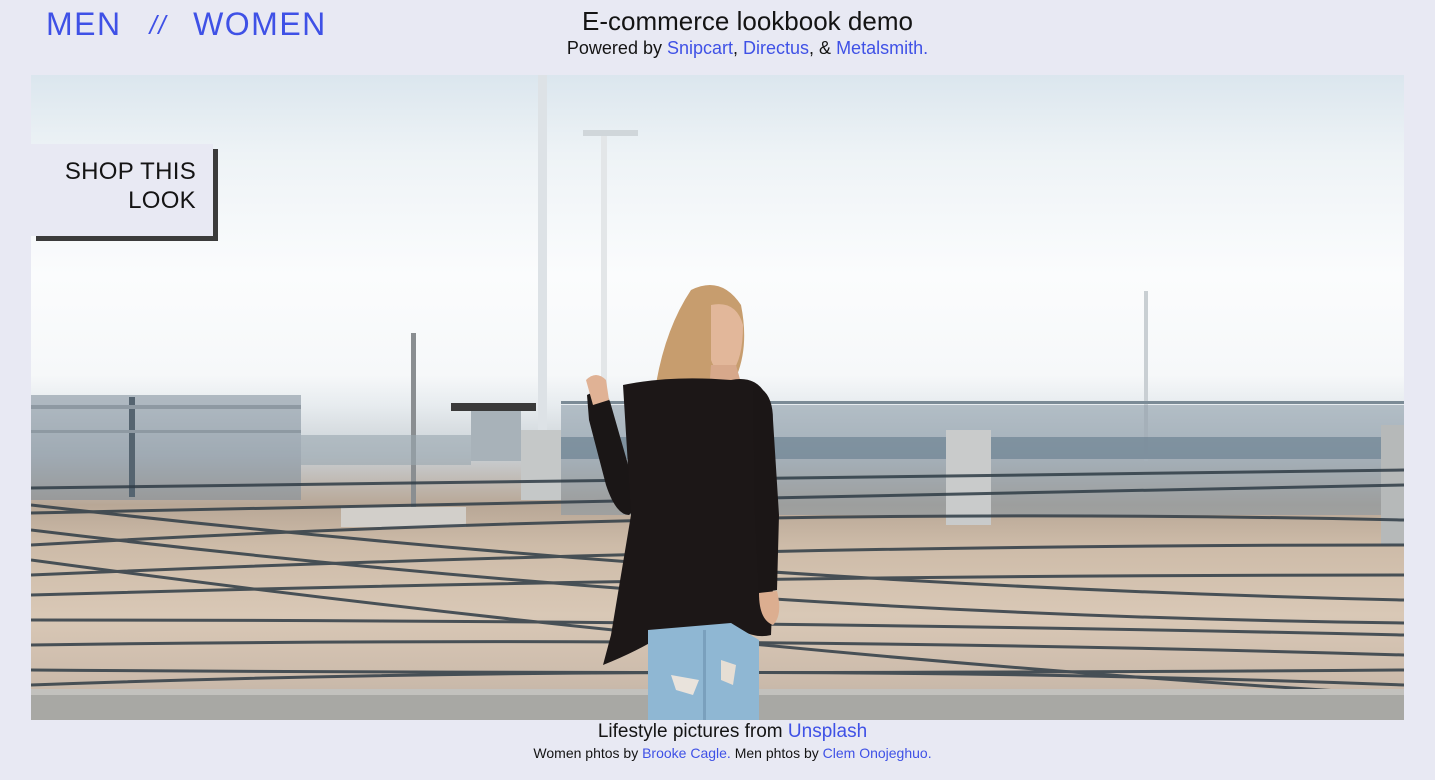  What do you see at coordinates (877, 753) in the screenshot?
I see `clem-onojeghuo-link: Clem Onojeghuo.` at bounding box center [877, 753].